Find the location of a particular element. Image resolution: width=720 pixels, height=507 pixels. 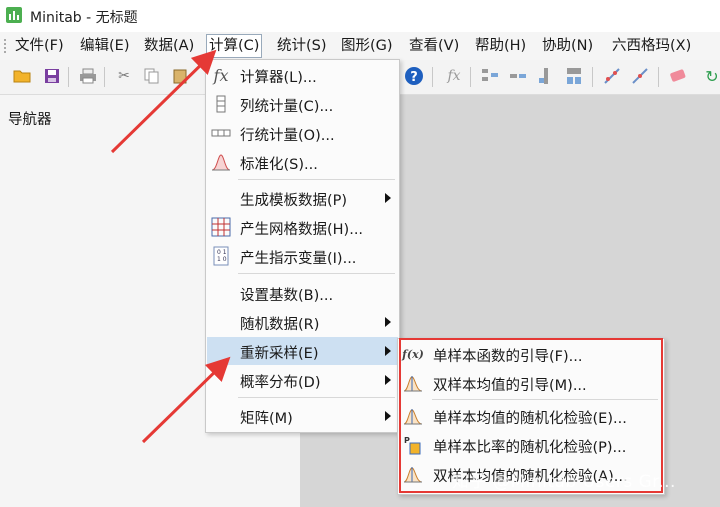

svg-text: 1 0 is located at coordinates (222, 259).